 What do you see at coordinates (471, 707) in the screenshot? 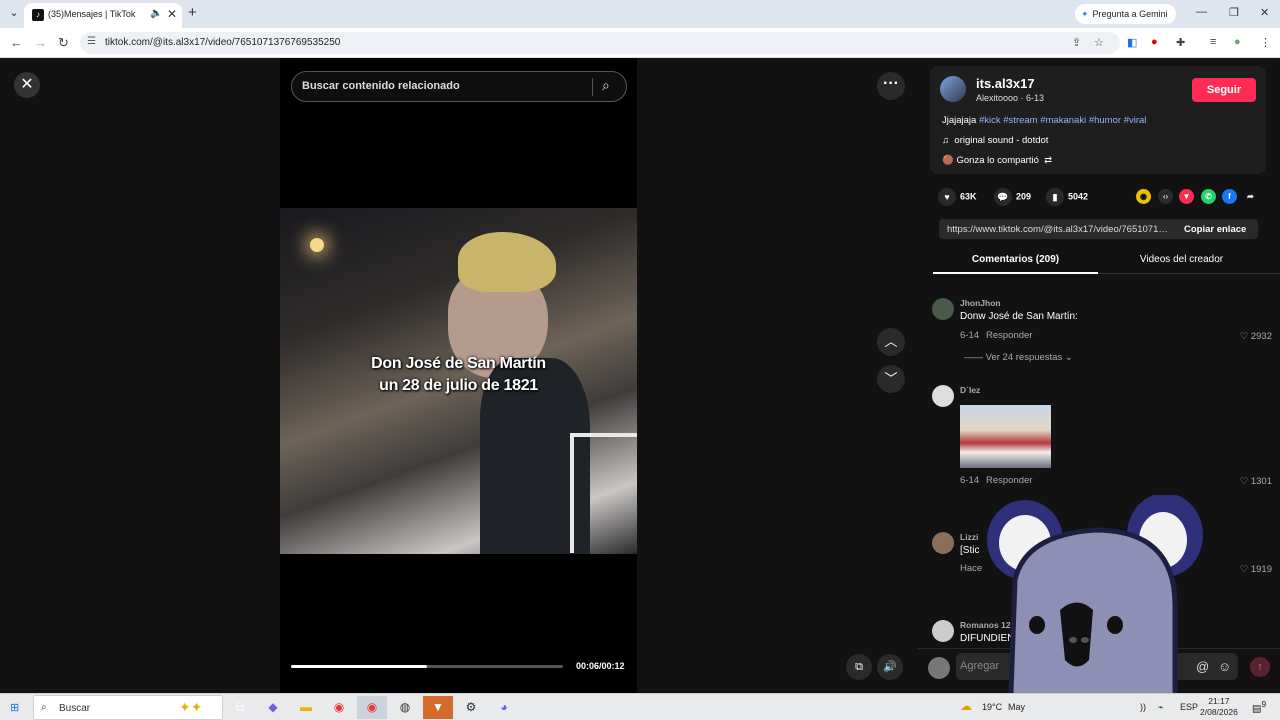
I see `steam-icon: ⚙` at bounding box center [471, 707].